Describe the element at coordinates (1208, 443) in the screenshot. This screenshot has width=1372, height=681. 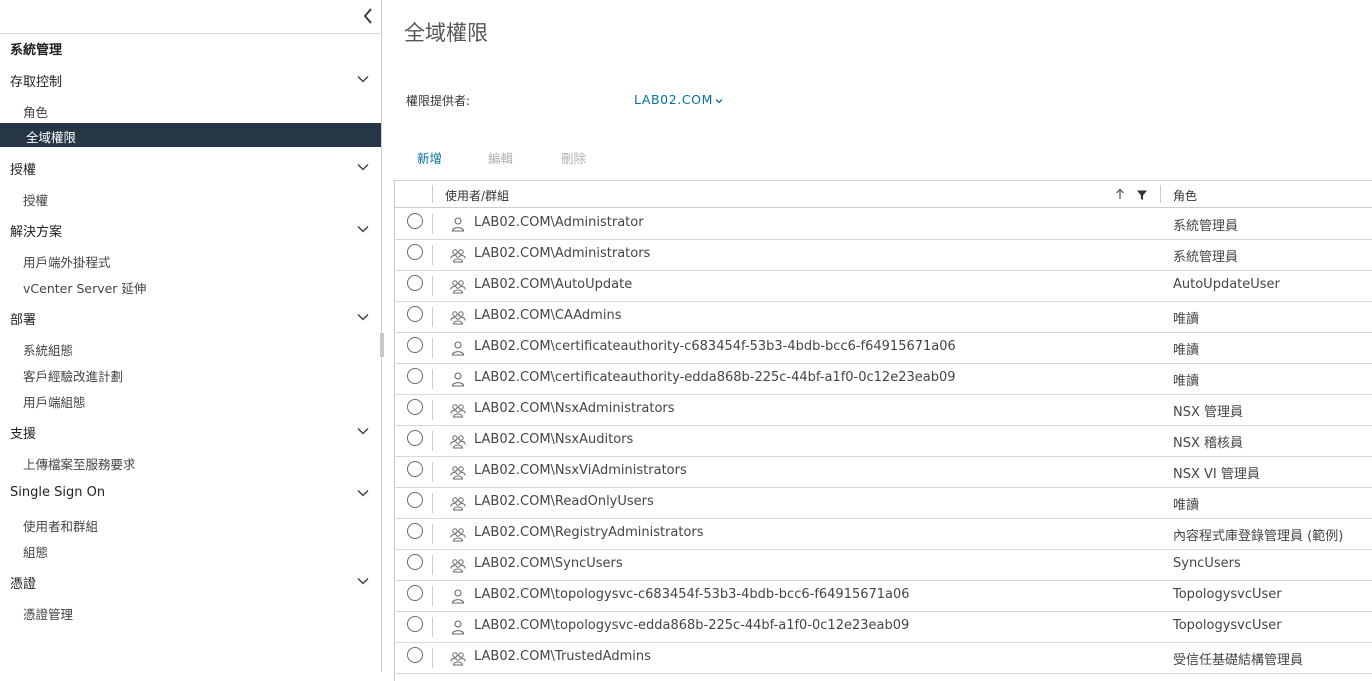
I see `role-name: NSX 稽核員` at that location.